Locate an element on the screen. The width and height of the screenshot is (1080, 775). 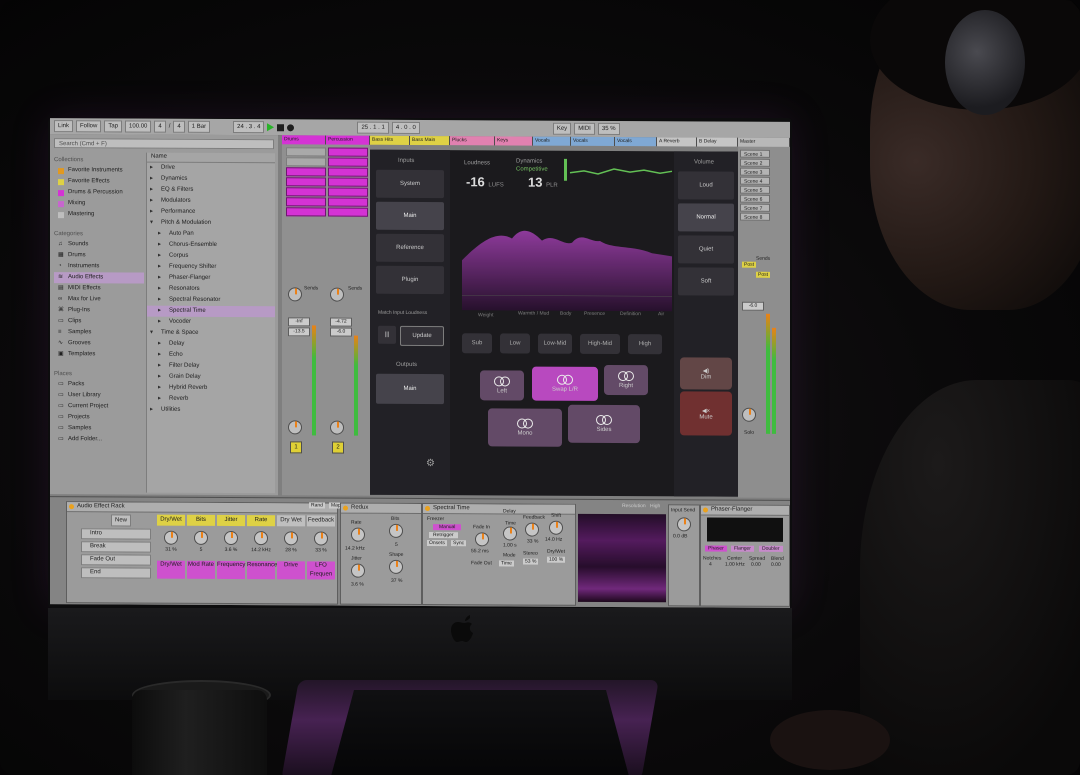
macro-knob is located at coordinates (291, 538).